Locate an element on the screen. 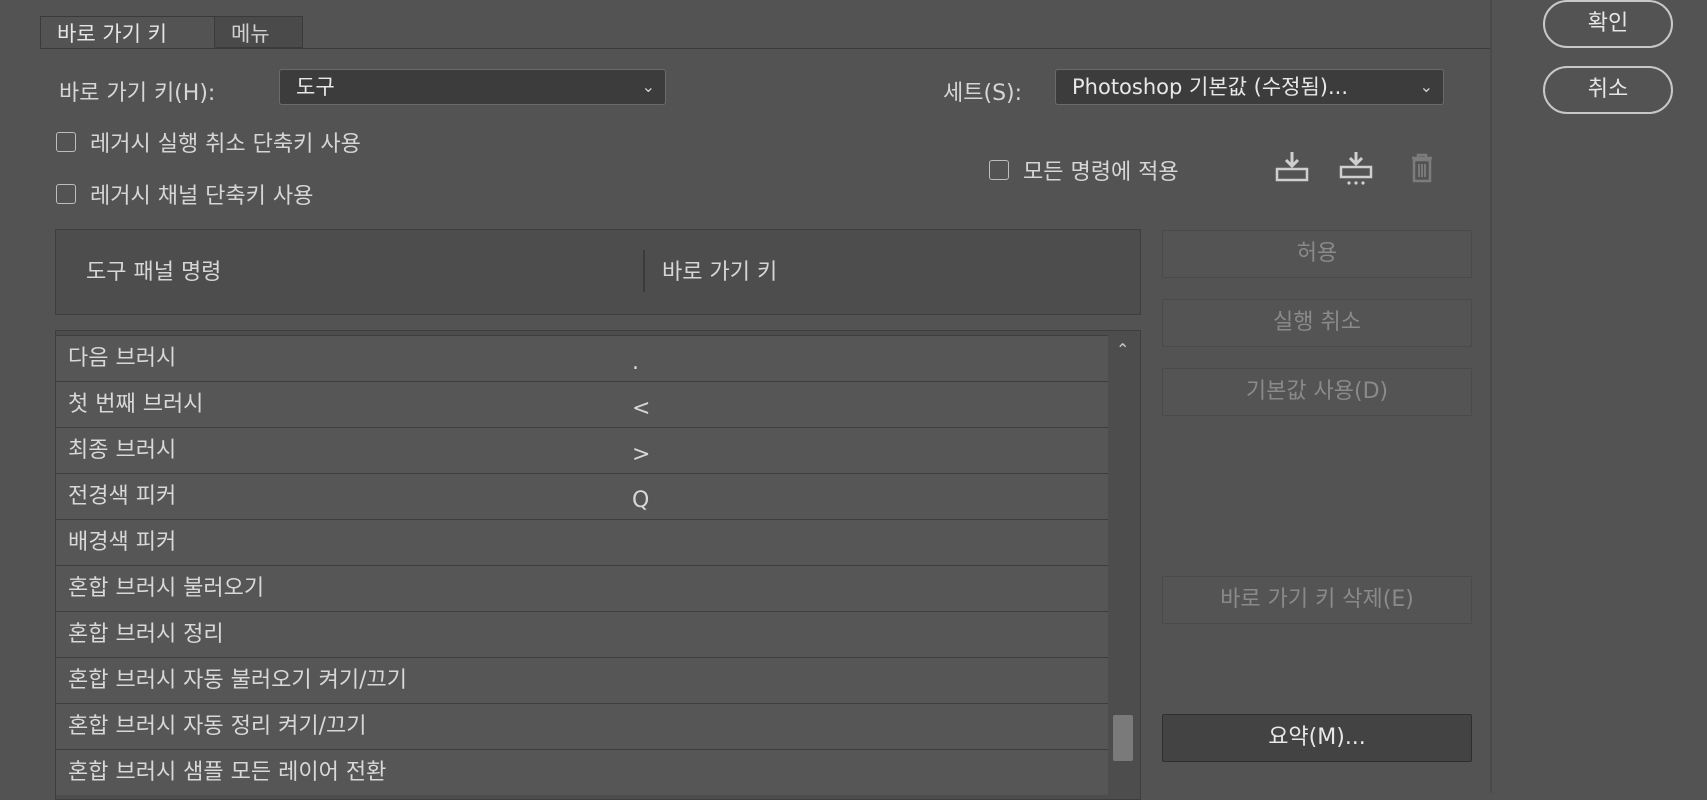  command-name: 혼합 브러시 정리 is located at coordinates (146, 634).